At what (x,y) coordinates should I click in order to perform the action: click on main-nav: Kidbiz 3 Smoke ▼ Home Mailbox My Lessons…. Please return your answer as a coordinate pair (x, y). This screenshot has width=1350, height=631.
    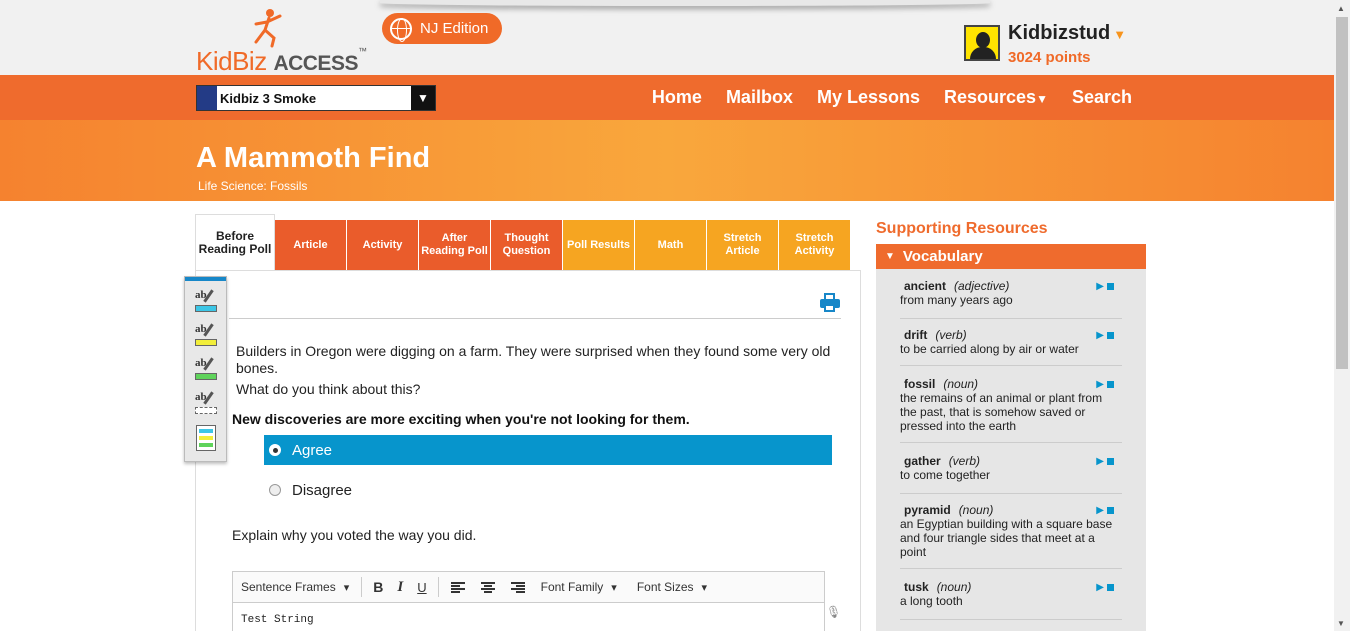
    Looking at the image, I should click on (667, 97).